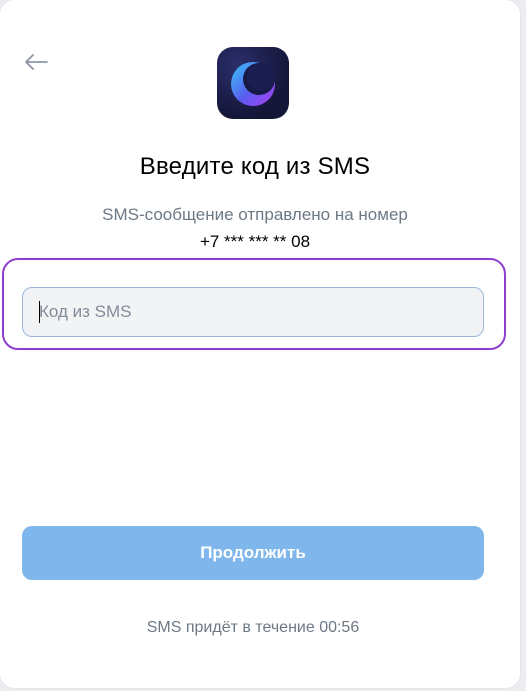 The image size is (526, 691). What do you see at coordinates (255, 166) in the screenshot?
I see `page-title: Введите код из SMS` at bounding box center [255, 166].